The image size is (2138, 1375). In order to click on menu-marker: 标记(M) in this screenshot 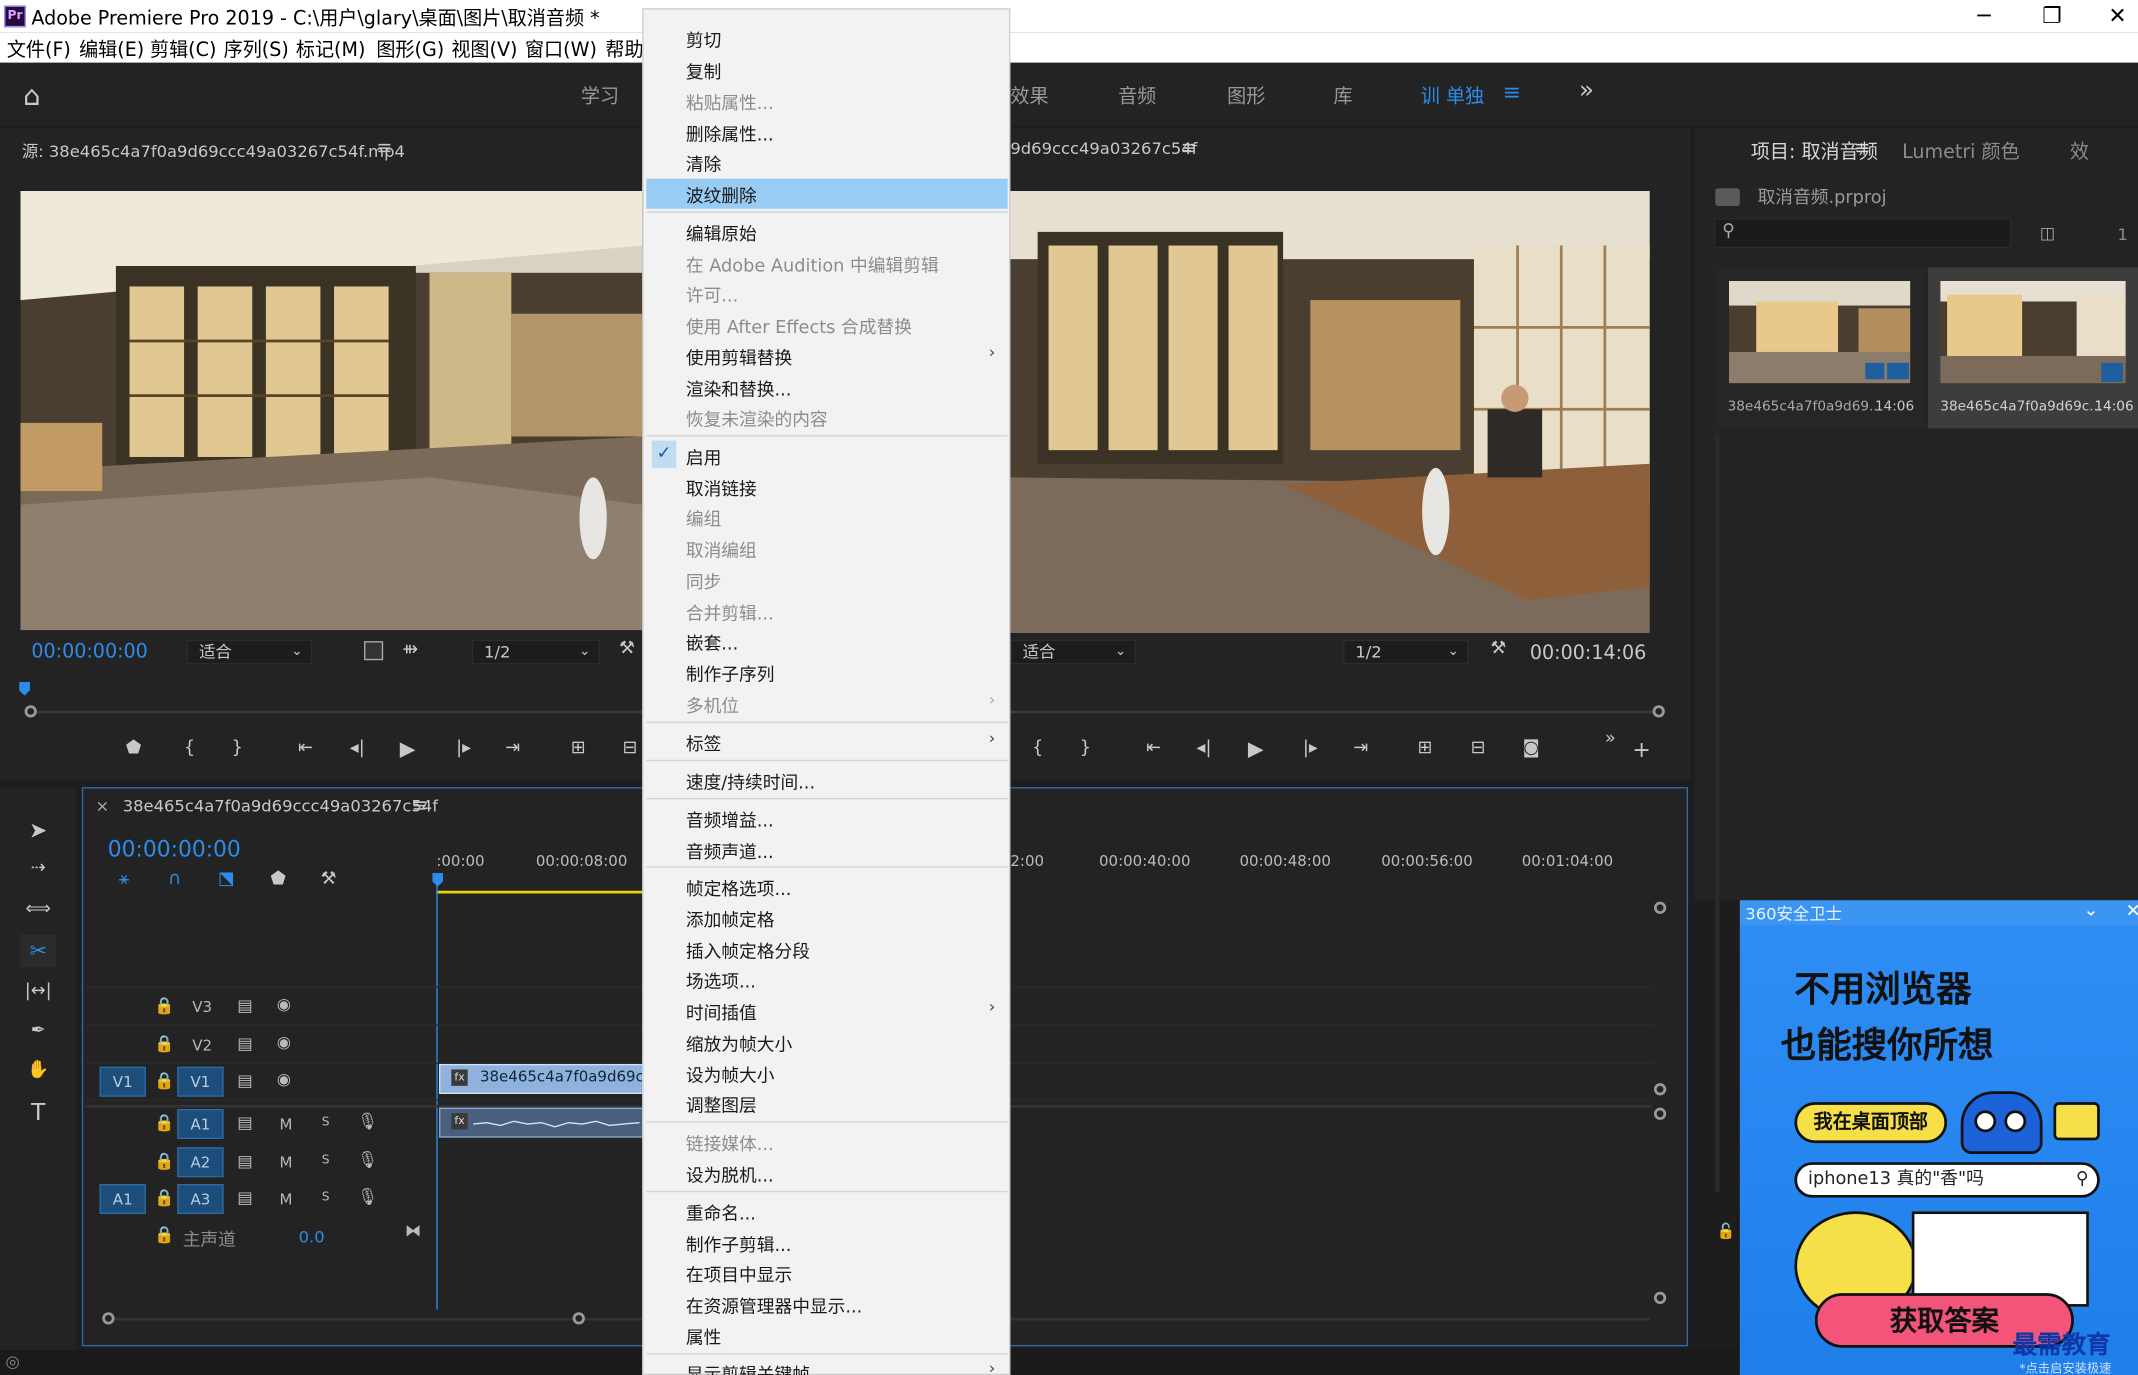, I will do `click(331, 48)`.